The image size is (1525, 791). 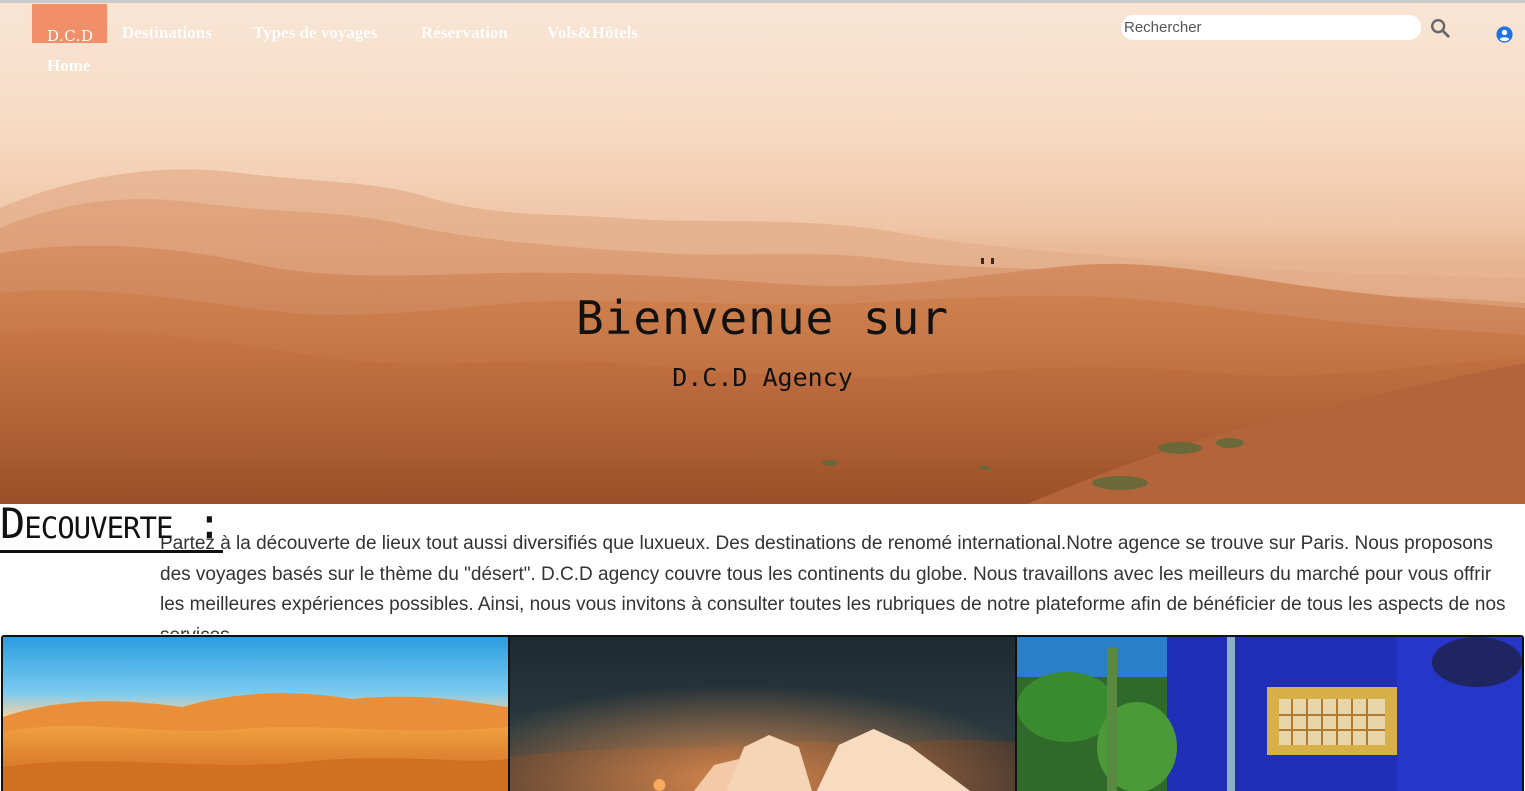 What do you see at coordinates (167, 33) in the screenshot?
I see `nav-destinations: Destinations` at bounding box center [167, 33].